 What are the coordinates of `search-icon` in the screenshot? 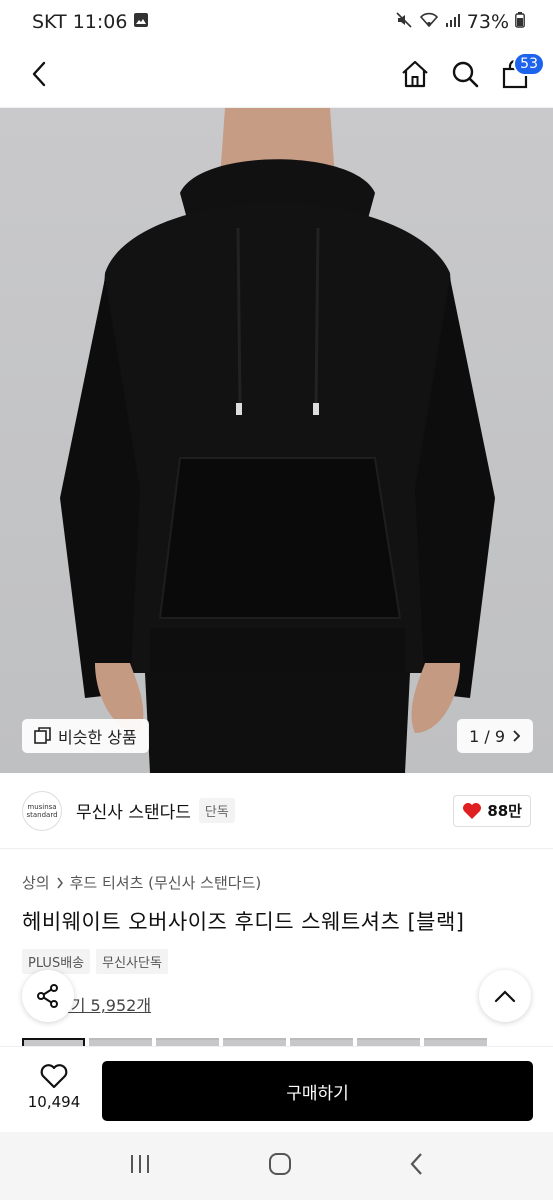 It's located at (465, 74).